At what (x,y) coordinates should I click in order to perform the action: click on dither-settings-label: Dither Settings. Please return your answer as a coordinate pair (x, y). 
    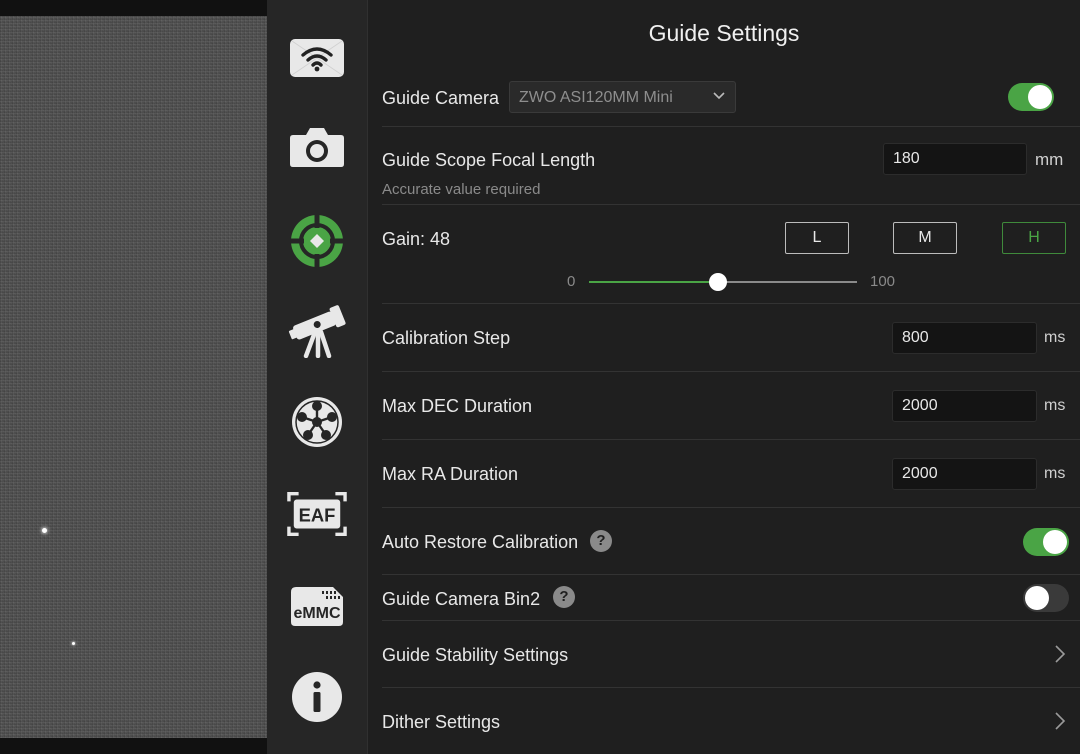
    Looking at the image, I should click on (441, 722).